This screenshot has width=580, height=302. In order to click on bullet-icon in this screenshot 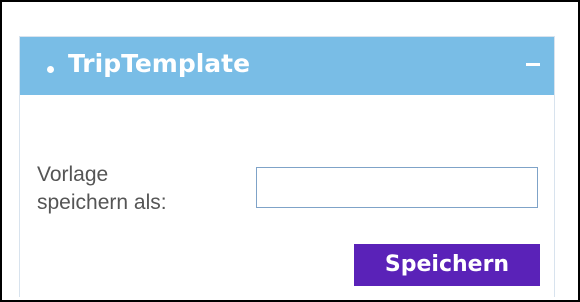, I will do `click(50, 69)`.